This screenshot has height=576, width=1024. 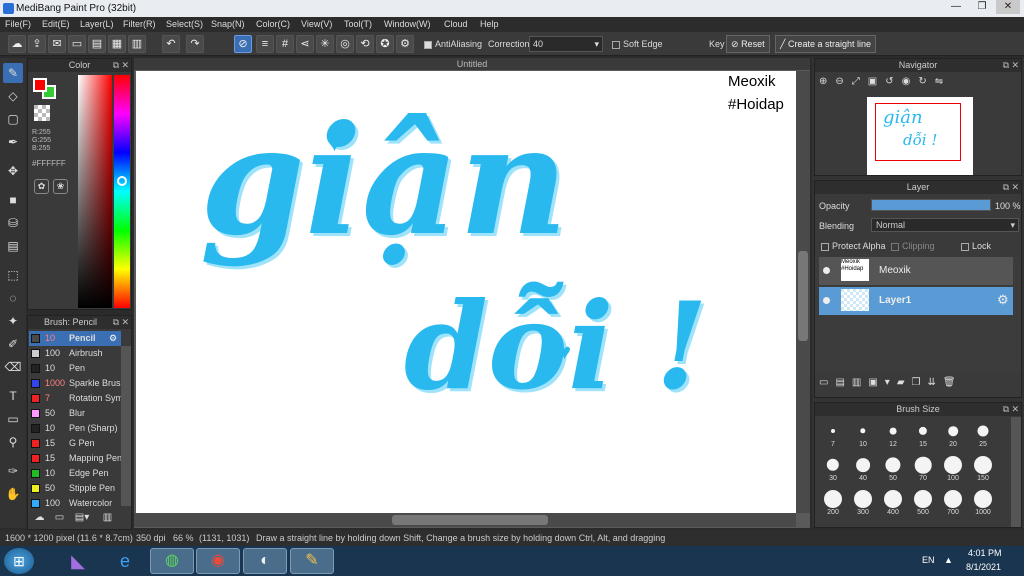 What do you see at coordinates (17, 44) in the screenshot?
I see `cloud-icon: ☁` at bounding box center [17, 44].